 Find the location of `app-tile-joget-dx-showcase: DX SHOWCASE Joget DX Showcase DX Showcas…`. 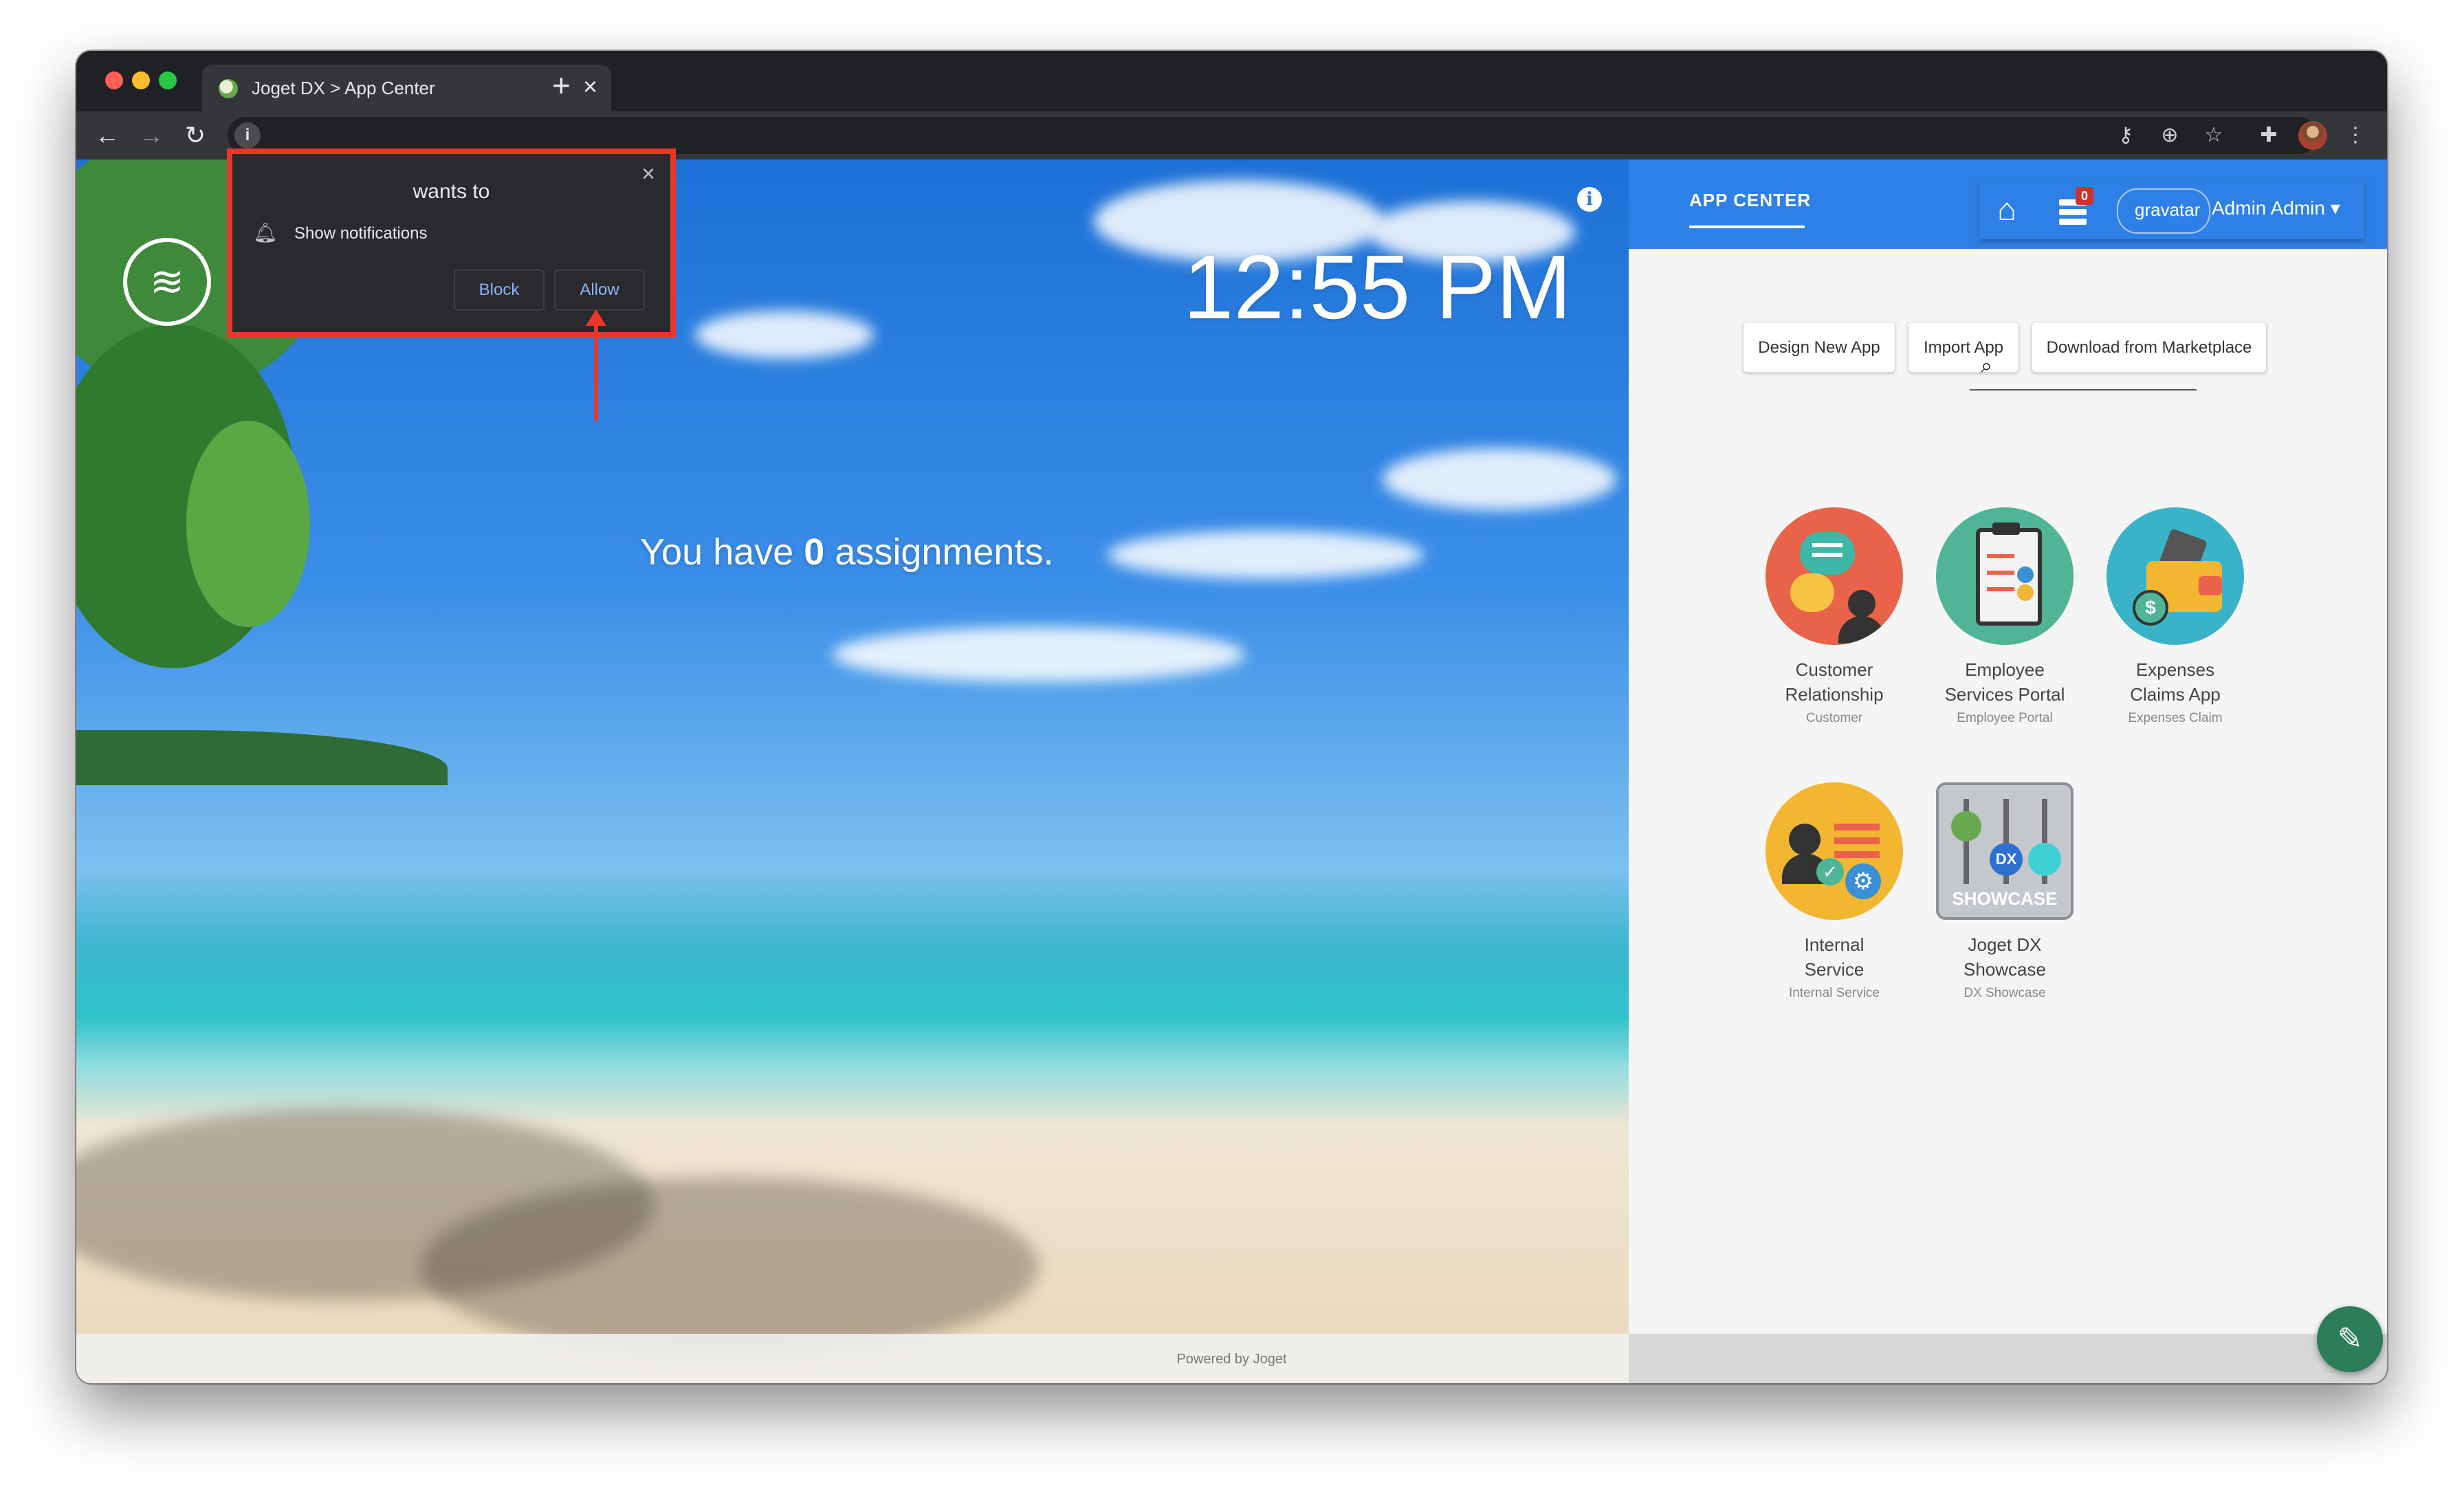

app-tile-joget-dx-showcase: DX SHOWCASE Joget DX Showcase DX Showcas… is located at coordinates (2005, 891).